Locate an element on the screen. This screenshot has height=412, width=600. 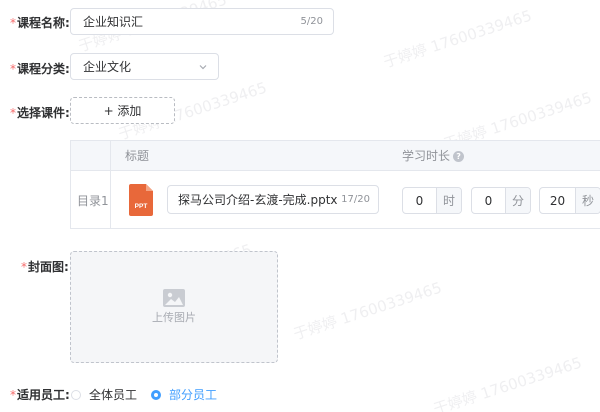
ppt-badge: PPT is located at coordinates (141, 206).